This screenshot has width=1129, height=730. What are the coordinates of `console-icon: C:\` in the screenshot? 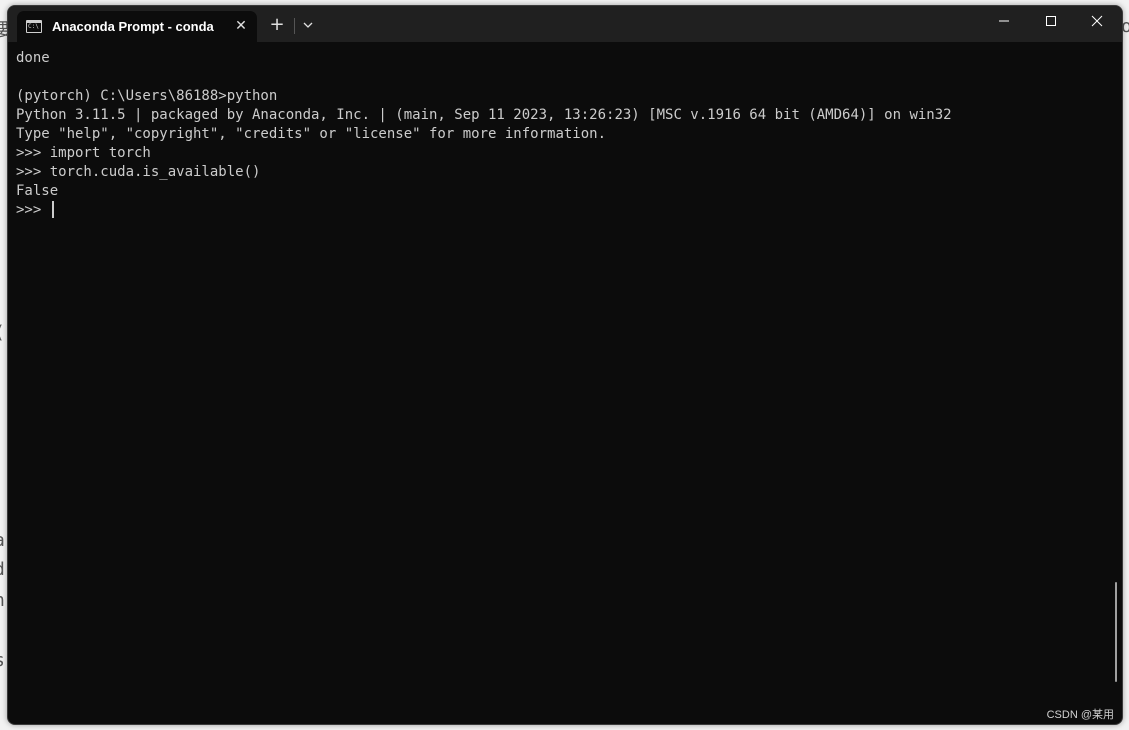 It's located at (34, 26).